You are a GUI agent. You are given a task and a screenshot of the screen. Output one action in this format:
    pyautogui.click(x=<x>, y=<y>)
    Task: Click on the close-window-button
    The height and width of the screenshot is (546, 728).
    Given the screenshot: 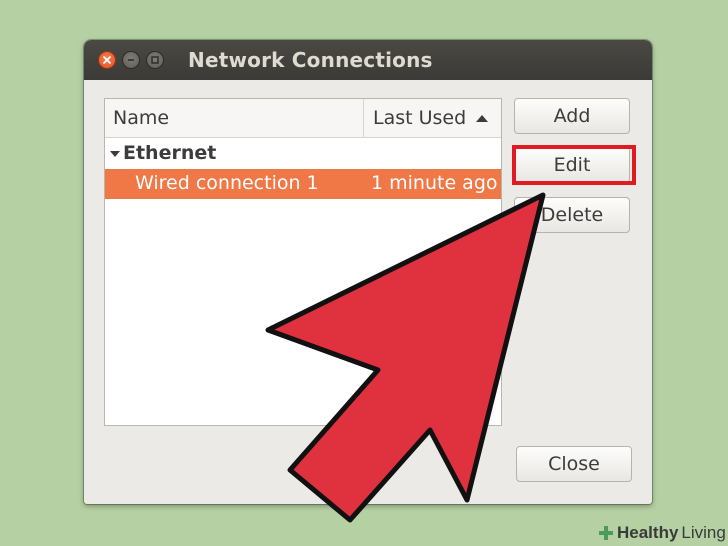 What is the action you would take?
    pyautogui.click(x=107, y=60)
    